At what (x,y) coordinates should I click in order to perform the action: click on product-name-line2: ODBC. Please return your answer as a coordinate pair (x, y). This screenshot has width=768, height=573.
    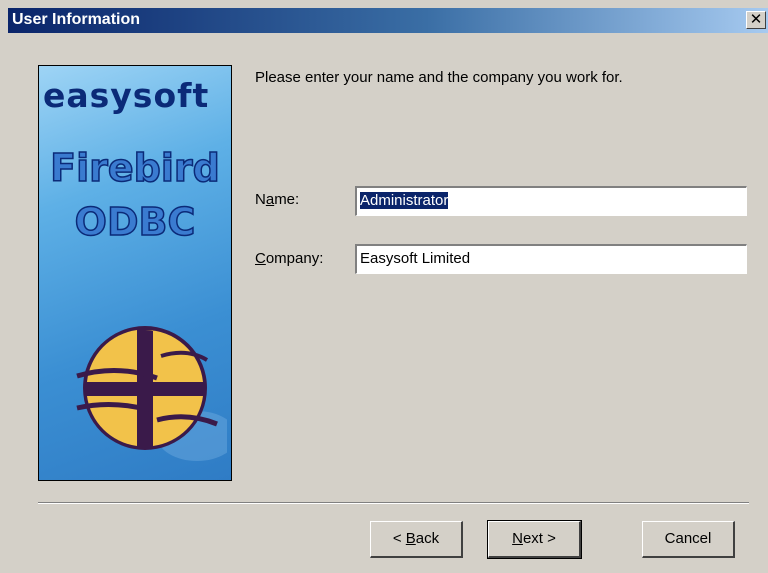
    Looking at the image, I should click on (135, 222).